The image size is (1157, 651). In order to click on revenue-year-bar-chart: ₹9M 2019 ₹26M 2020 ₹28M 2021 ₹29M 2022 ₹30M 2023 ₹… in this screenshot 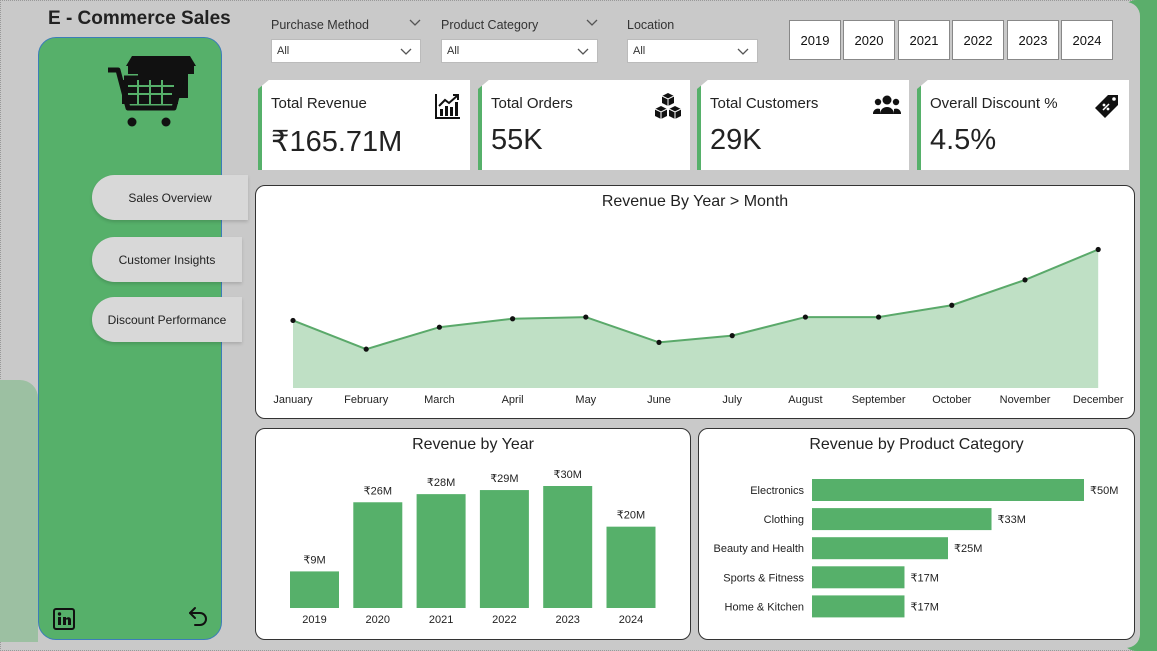, I will do `click(473, 547)`.